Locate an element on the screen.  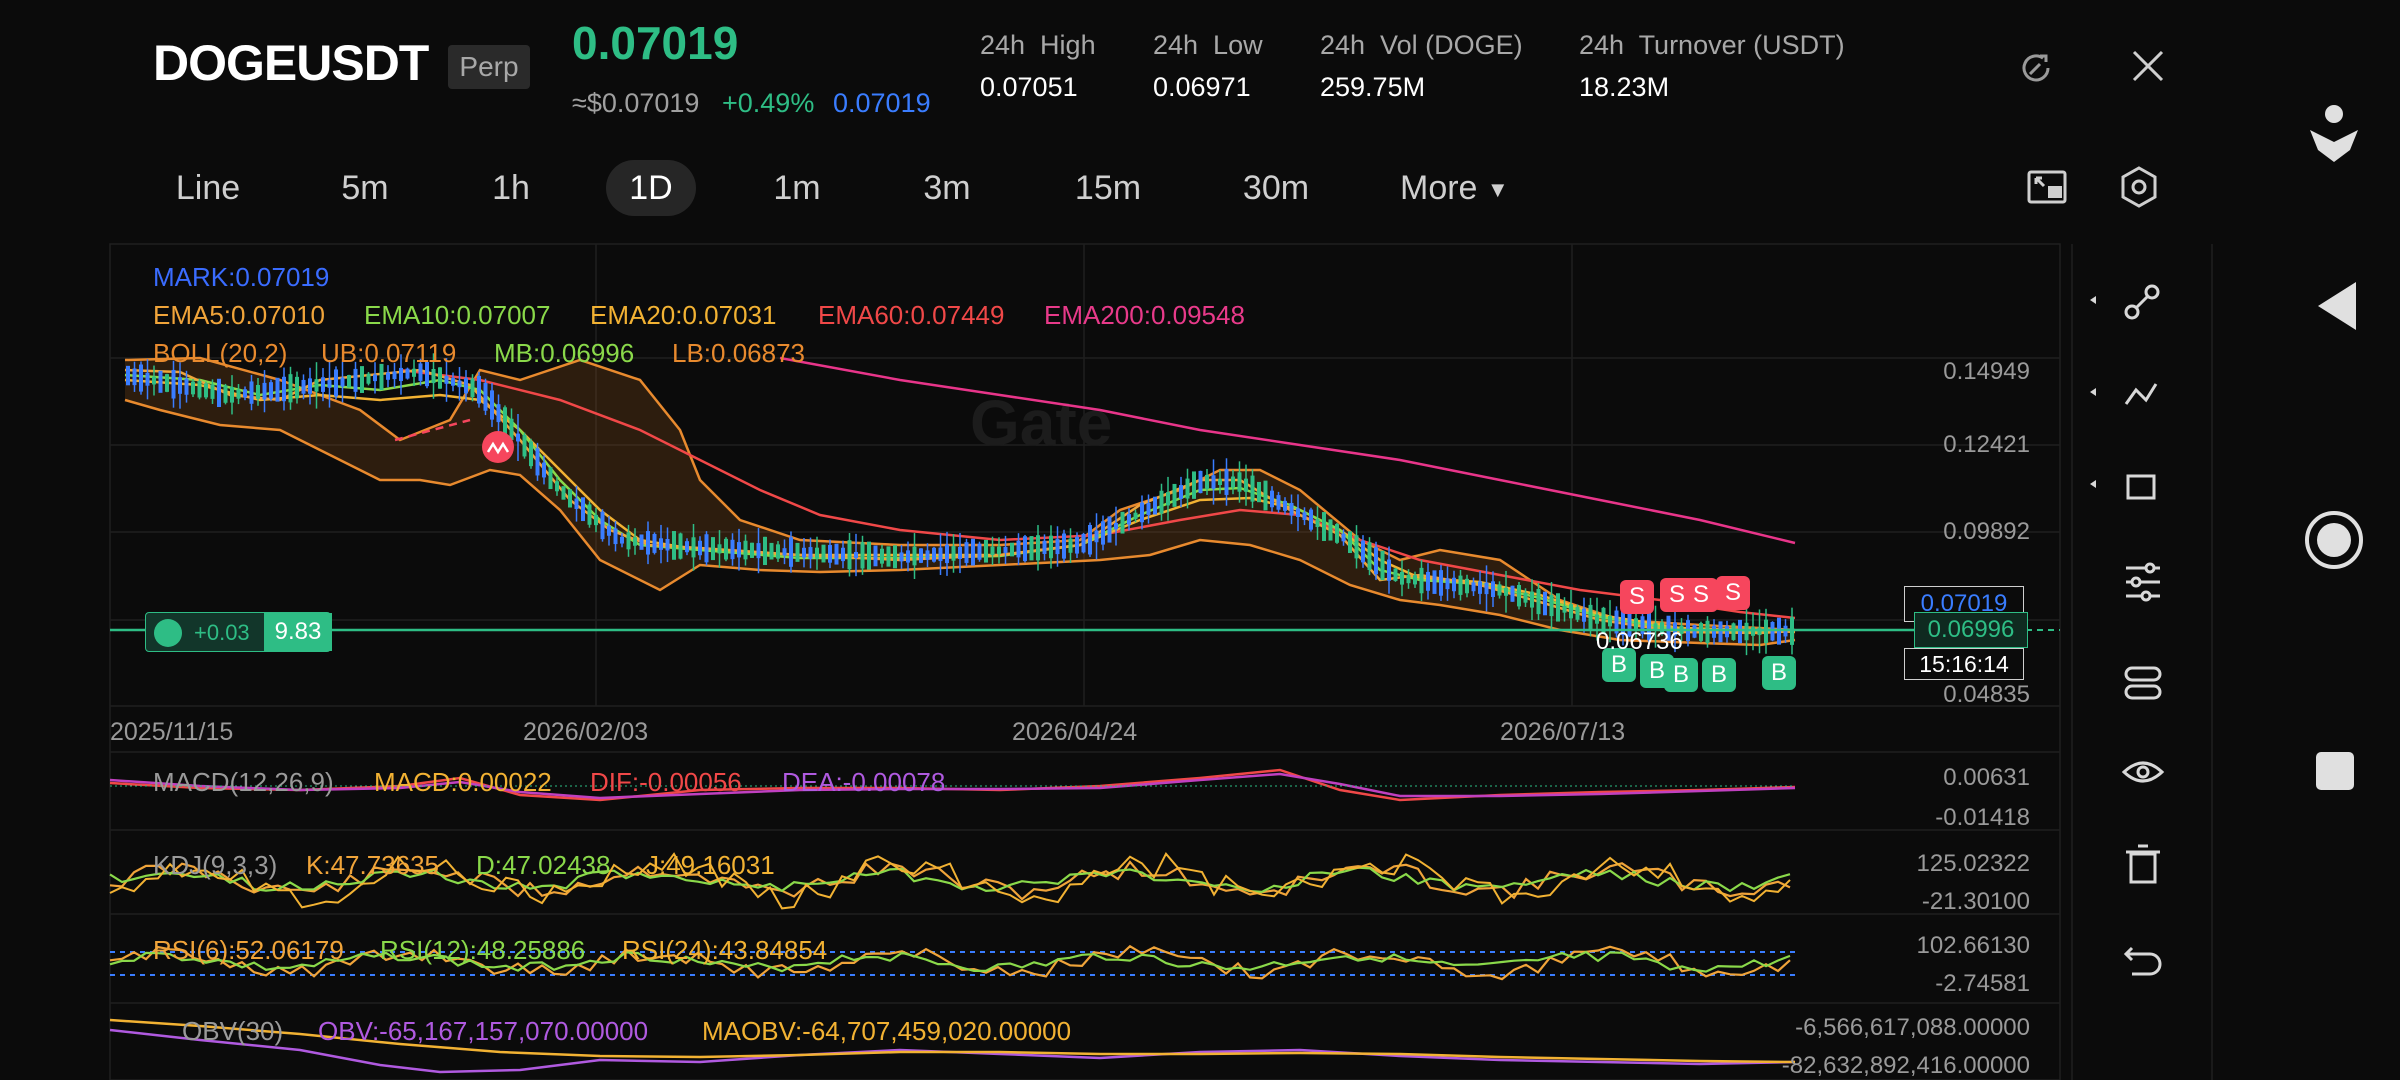
home-icon is located at coordinates (2334, 540).